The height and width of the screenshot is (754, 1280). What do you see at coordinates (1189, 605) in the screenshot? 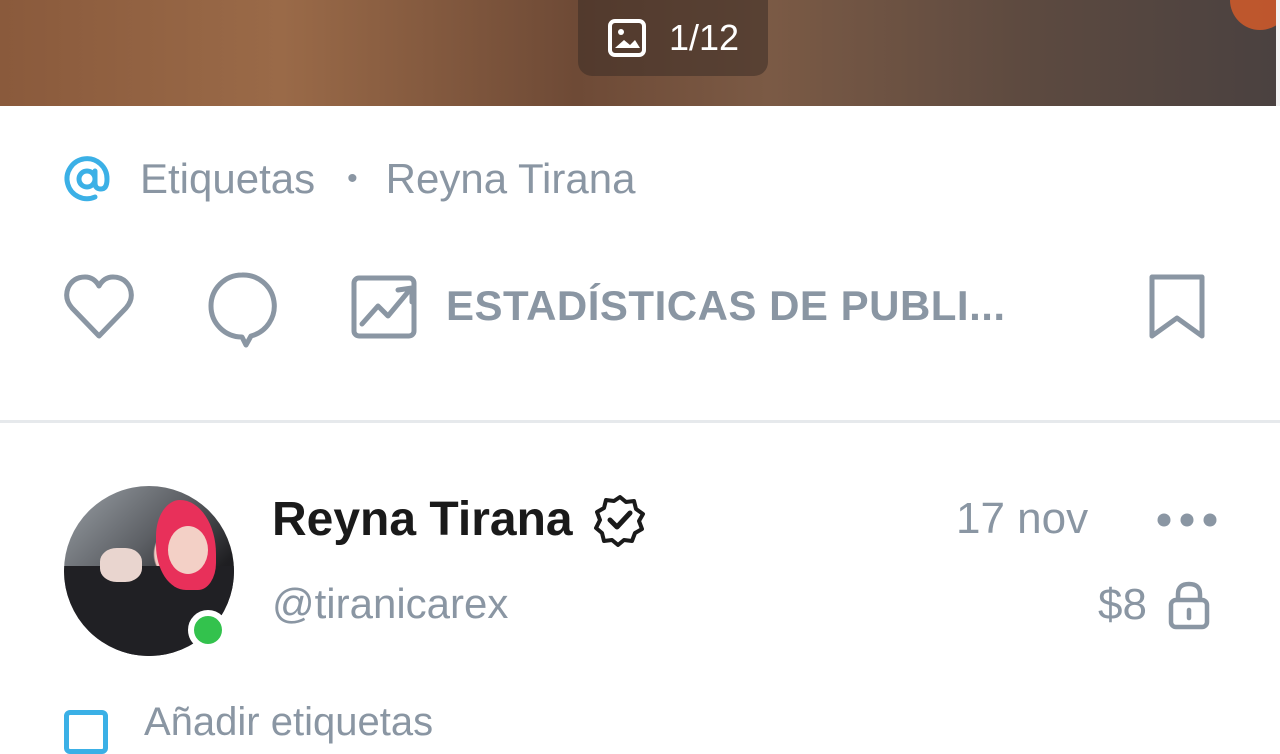
I see `lock-icon` at bounding box center [1189, 605].